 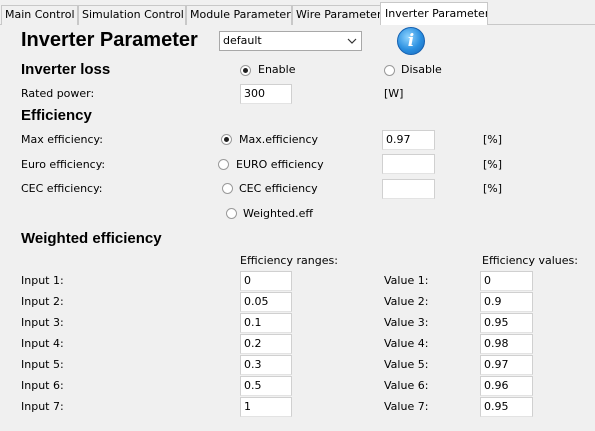 What do you see at coordinates (278, 188) in the screenshot?
I see `cec-efficiency-option-label: CEC efficiency` at bounding box center [278, 188].